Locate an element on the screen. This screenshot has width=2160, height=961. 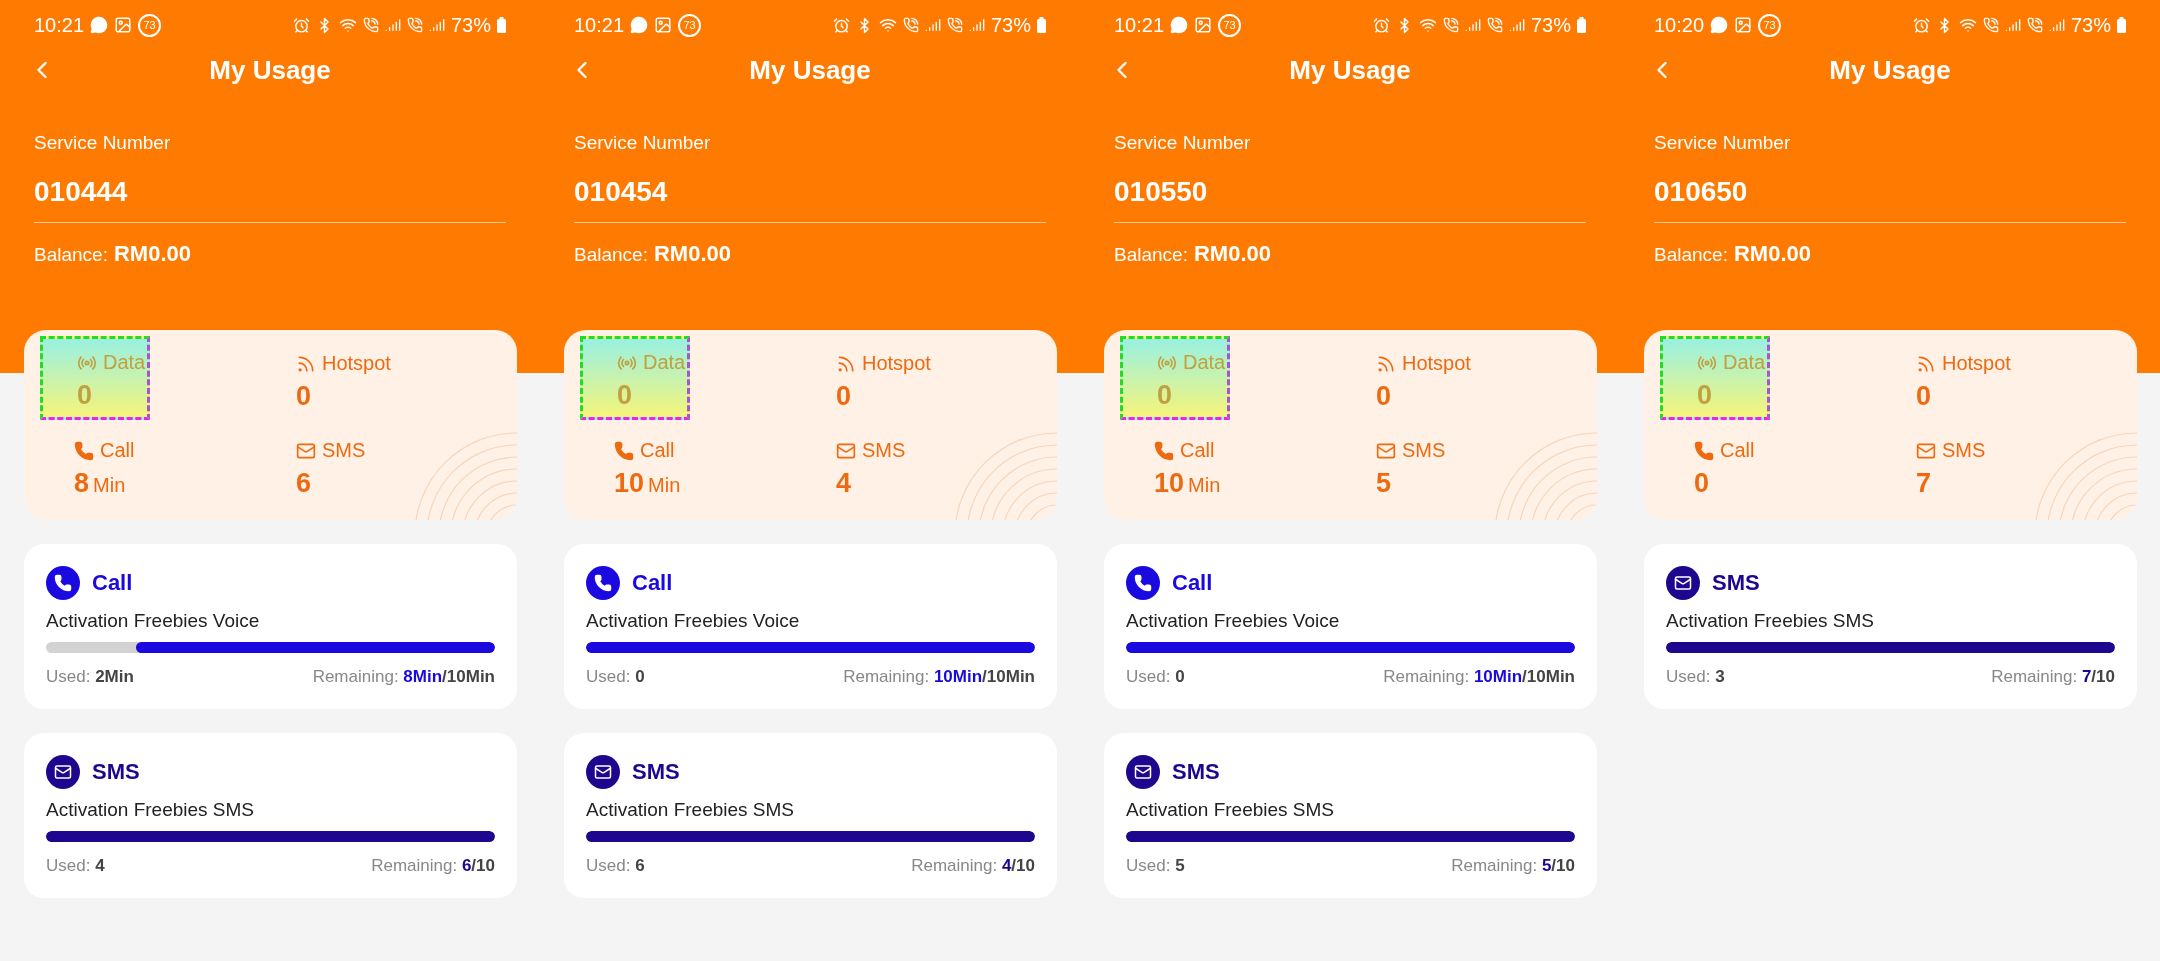
used-amount: Used: 6 is located at coordinates (615, 866).